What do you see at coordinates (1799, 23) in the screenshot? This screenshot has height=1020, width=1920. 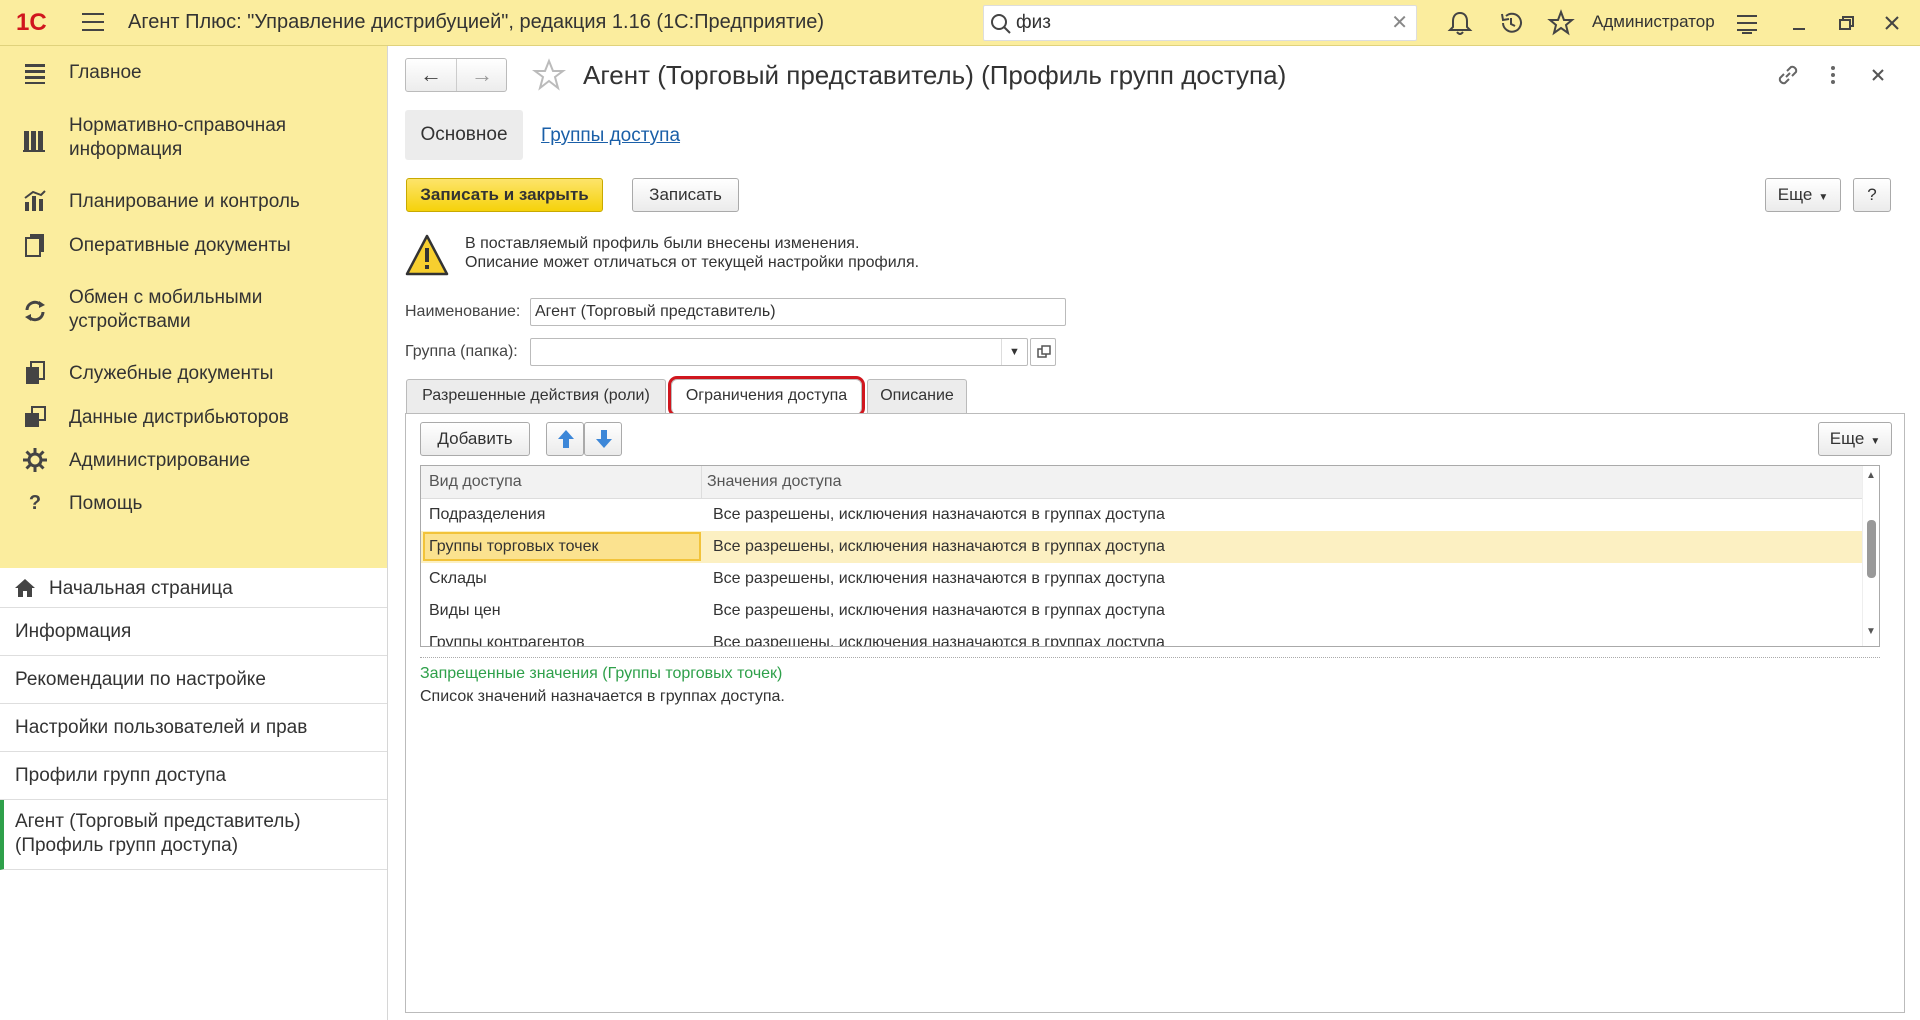 I see `minimize-icon` at bounding box center [1799, 23].